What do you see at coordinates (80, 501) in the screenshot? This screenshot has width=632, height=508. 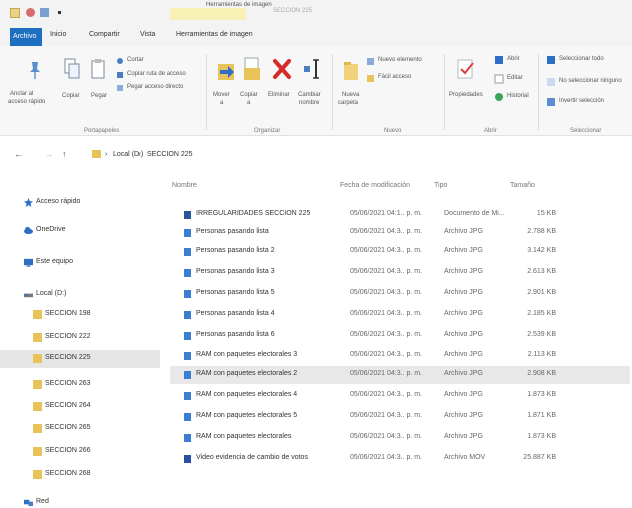 I see `nav-item-red: Red` at bounding box center [80, 501].